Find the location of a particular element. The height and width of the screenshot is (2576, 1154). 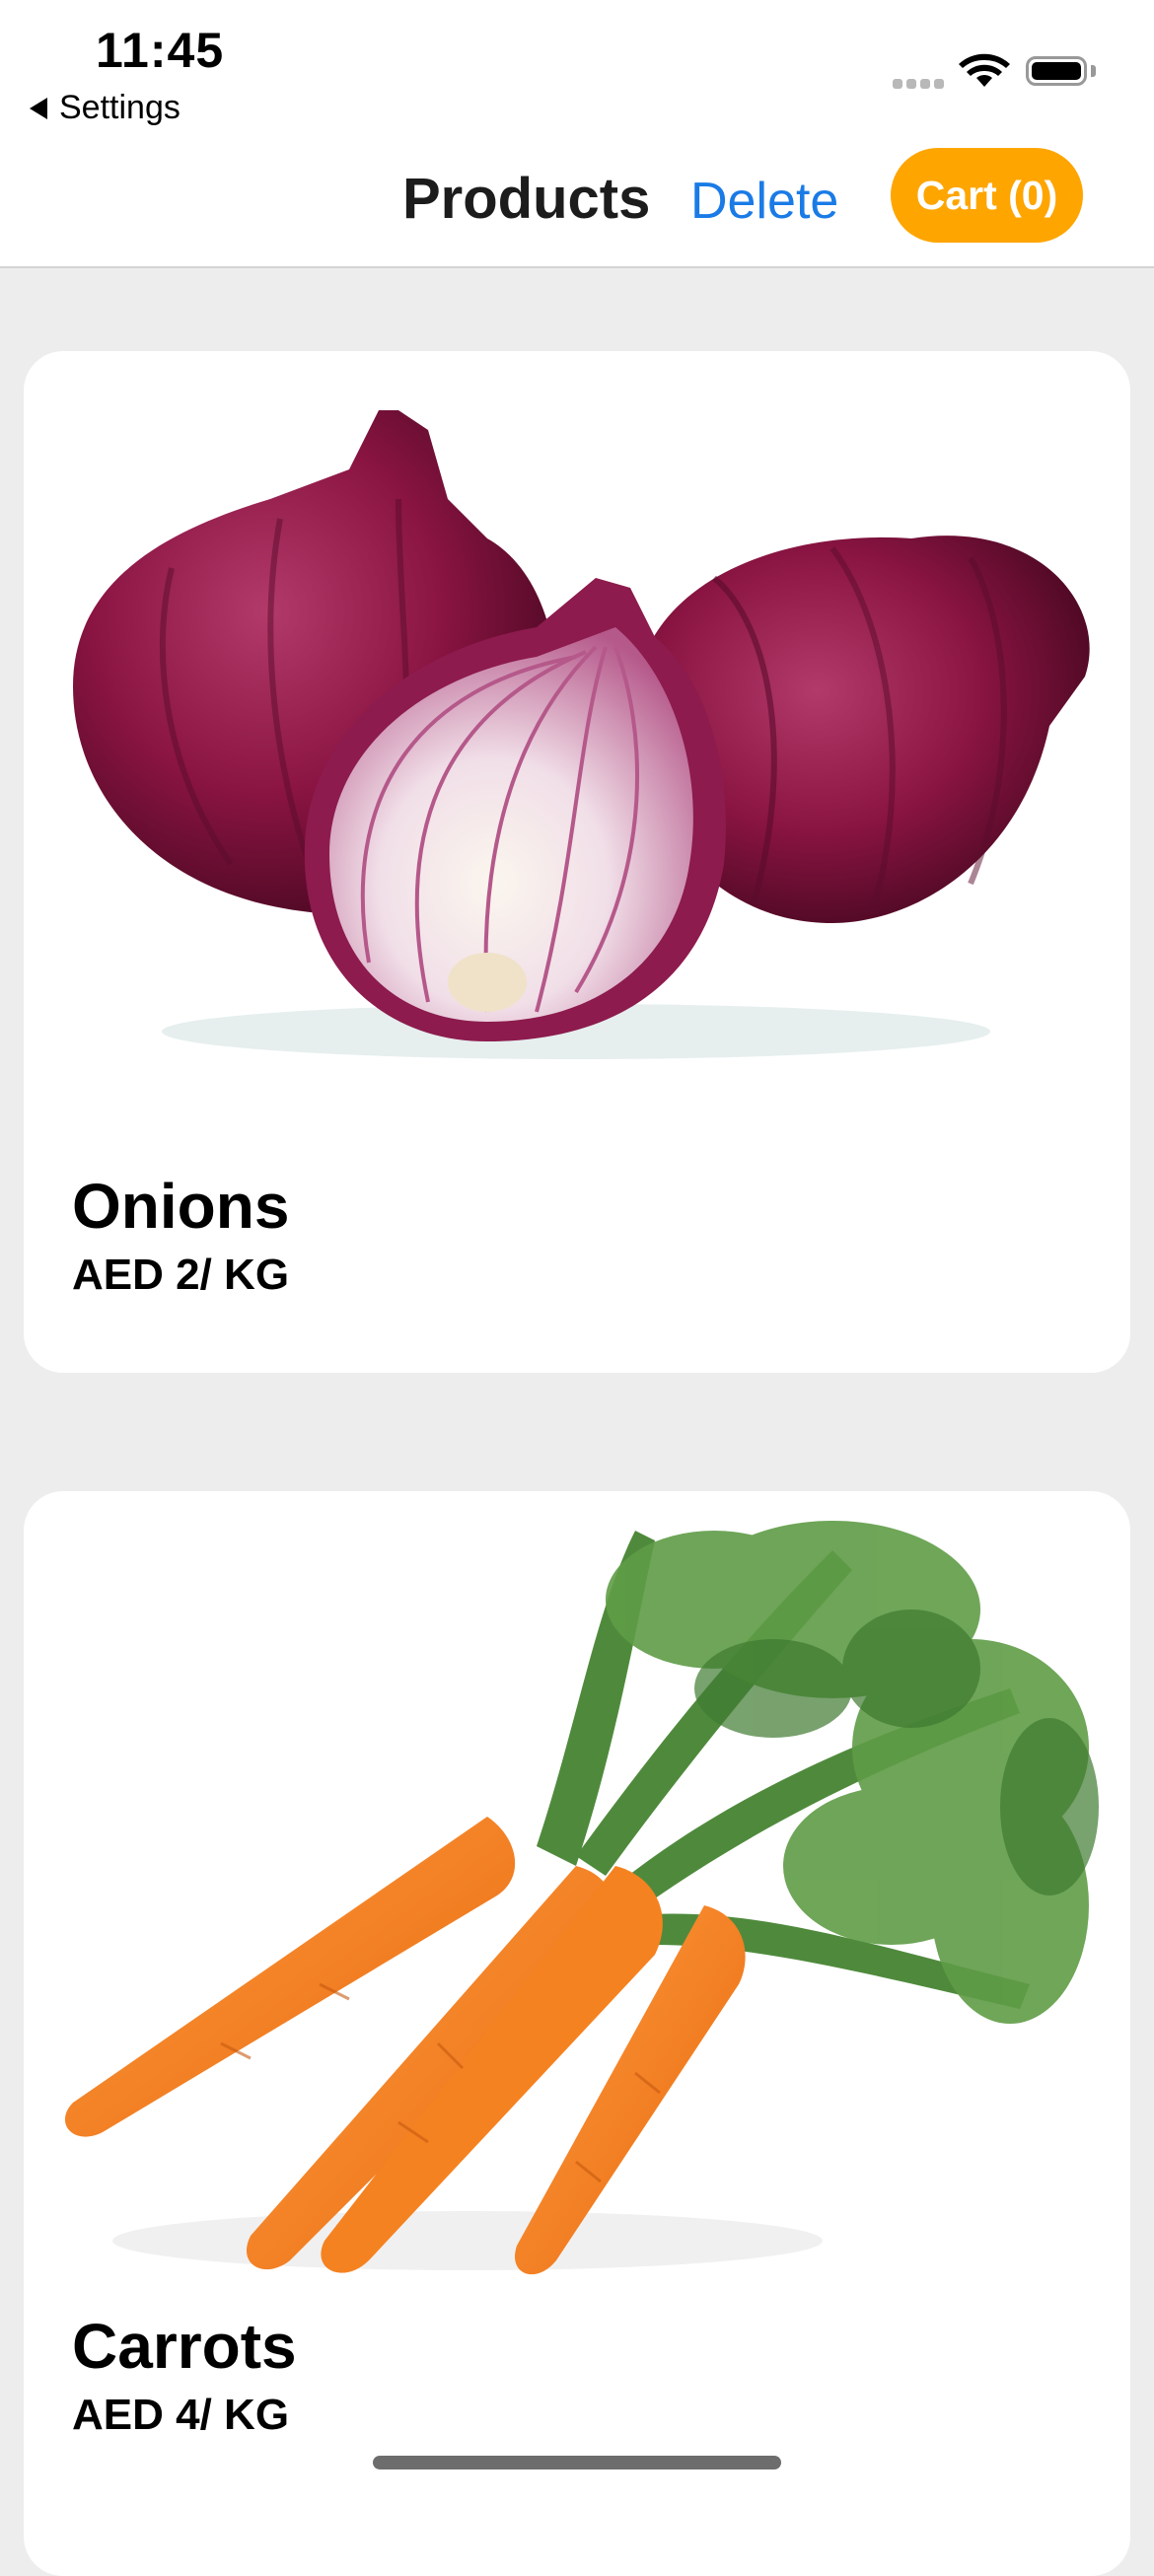

home-indicator is located at coordinates (577, 2462).